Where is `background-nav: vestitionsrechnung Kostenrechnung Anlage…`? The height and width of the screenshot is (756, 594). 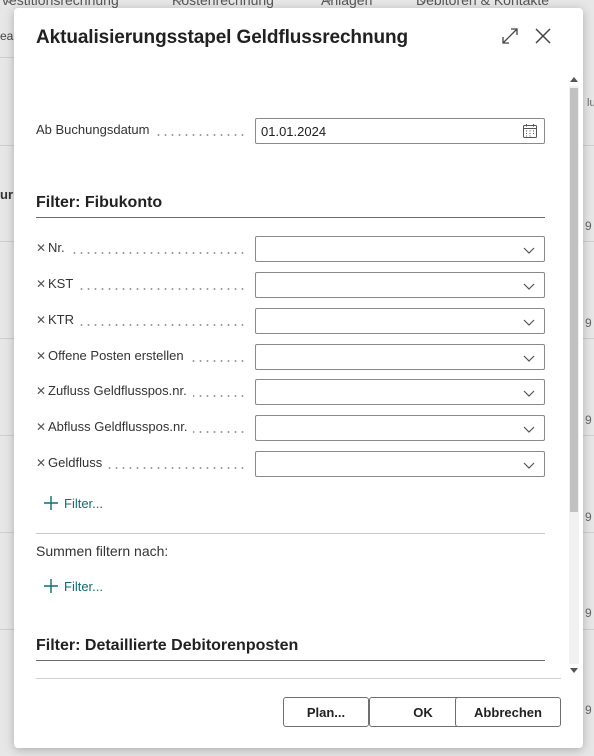
background-nav: vestitionsrechnung Kostenrechnung Anlage… is located at coordinates (297, 4).